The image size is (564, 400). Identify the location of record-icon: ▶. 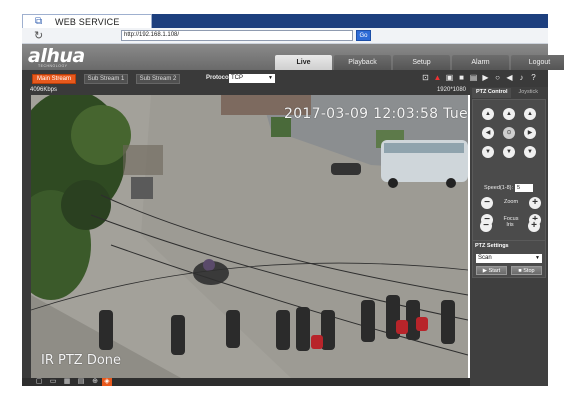
(485, 78).